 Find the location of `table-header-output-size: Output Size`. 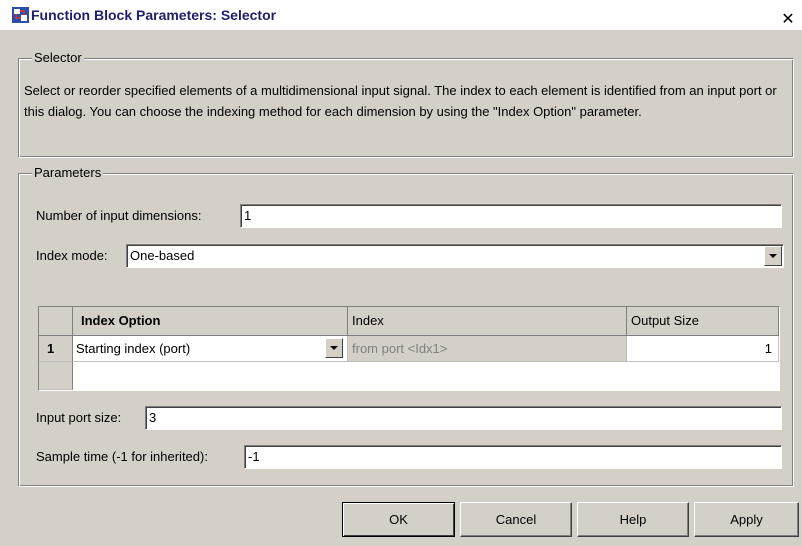

table-header-output-size: Output Size is located at coordinates (703, 321).